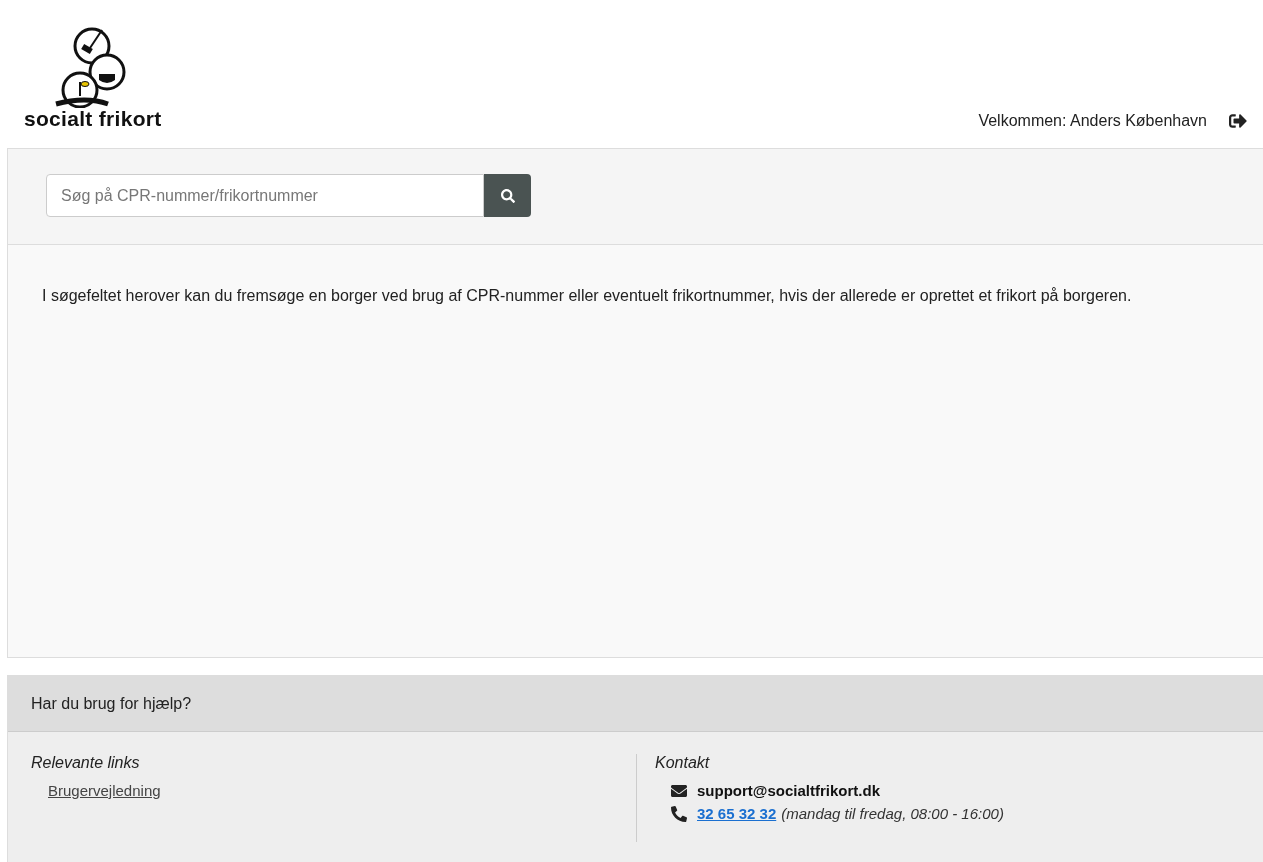 Image resolution: width=1263 pixels, height=862 pixels. I want to click on search-button, so click(507, 195).